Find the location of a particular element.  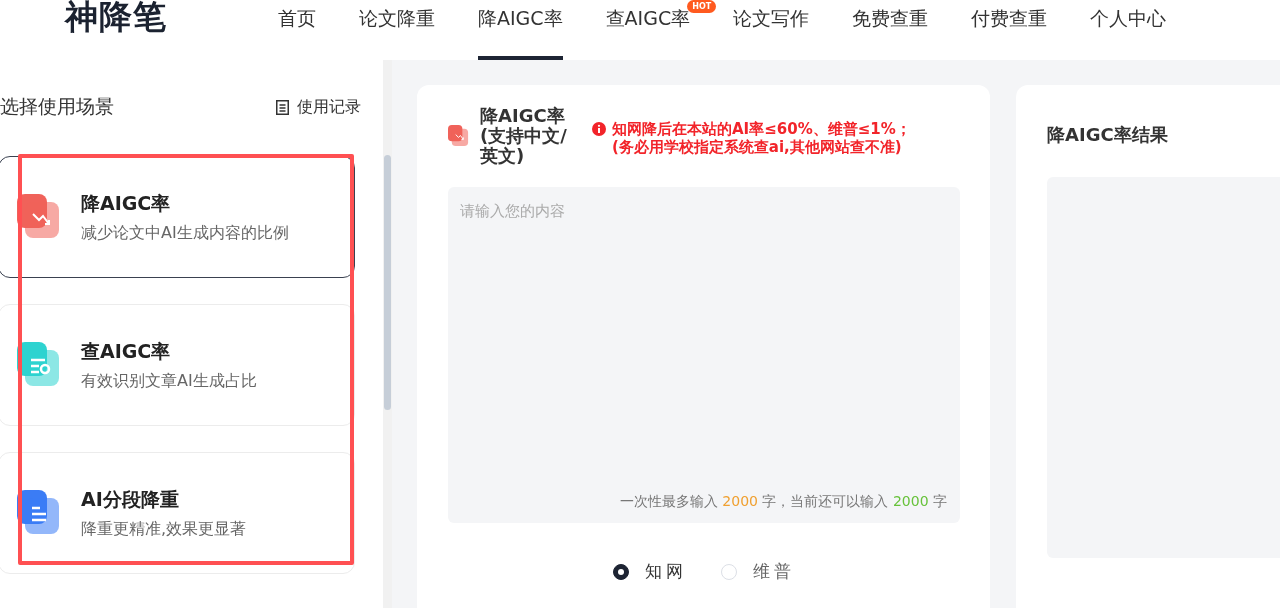

scene-description: 减少论文中AI生成内容的比例 is located at coordinates (185, 233).